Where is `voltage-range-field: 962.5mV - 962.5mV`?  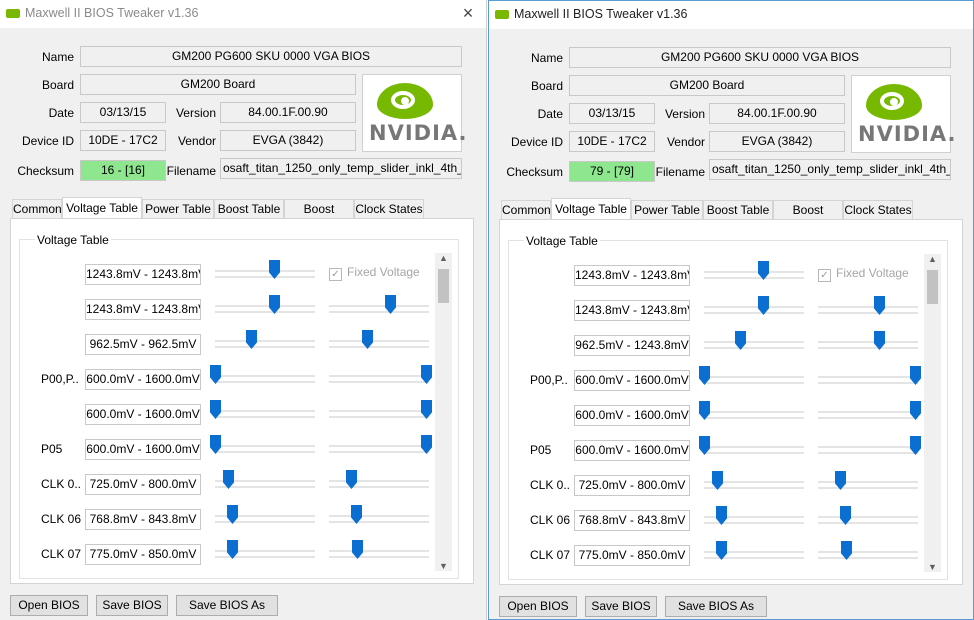
voltage-range-field: 962.5mV - 962.5mV is located at coordinates (143, 344).